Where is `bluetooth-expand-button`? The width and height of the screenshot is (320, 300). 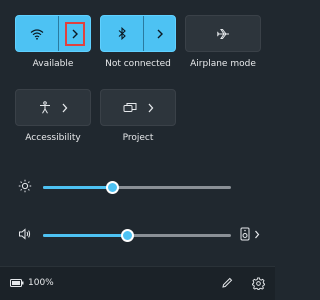 bluetooth-expand-button is located at coordinates (159, 33).